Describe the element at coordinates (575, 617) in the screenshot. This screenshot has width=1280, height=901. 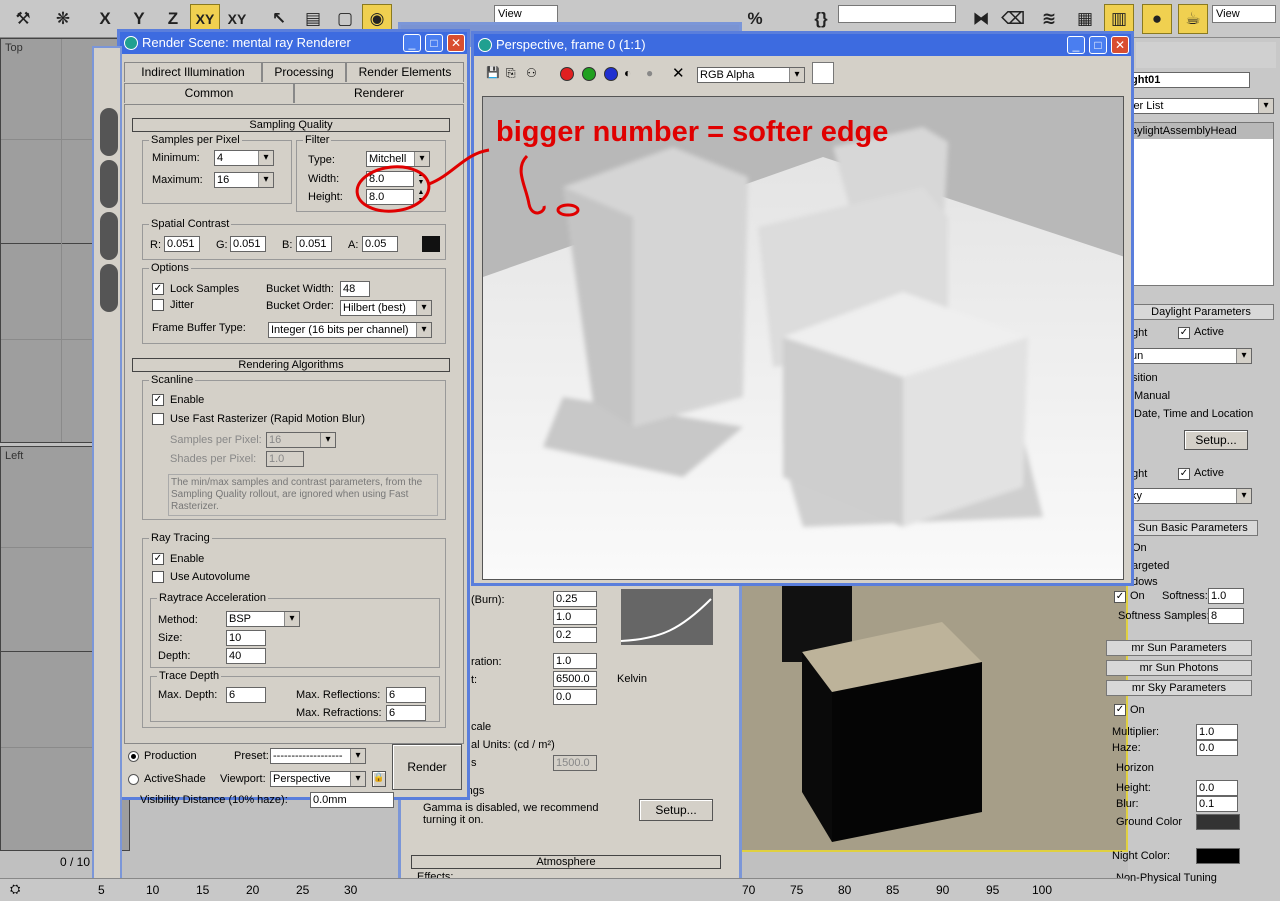
I see `exposure-field-2: 1.0` at that location.